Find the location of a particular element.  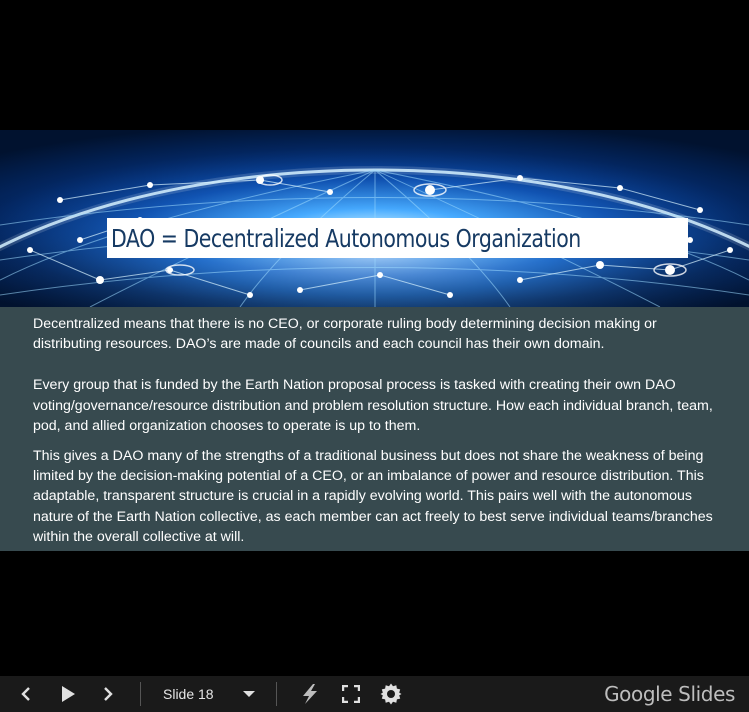

chevron-right-icon is located at coordinates (108, 694).